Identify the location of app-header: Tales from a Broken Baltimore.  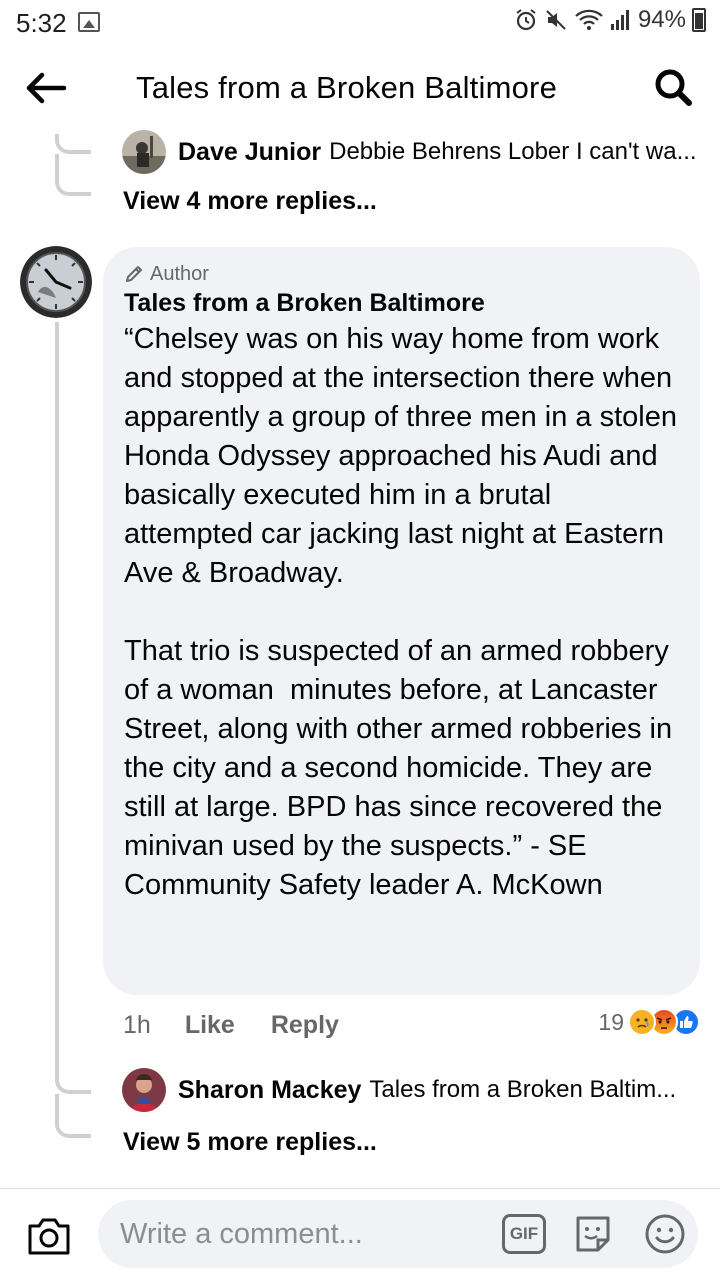
(360, 88).